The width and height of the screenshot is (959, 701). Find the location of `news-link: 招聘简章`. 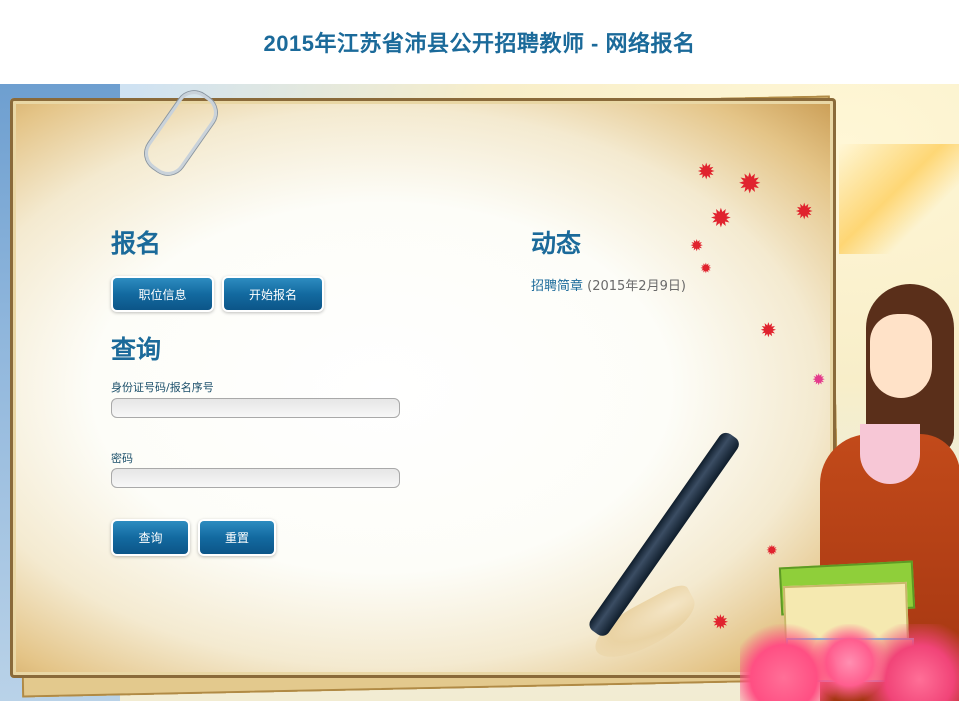

news-link: 招聘简章 is located at coordinates (557, 286).